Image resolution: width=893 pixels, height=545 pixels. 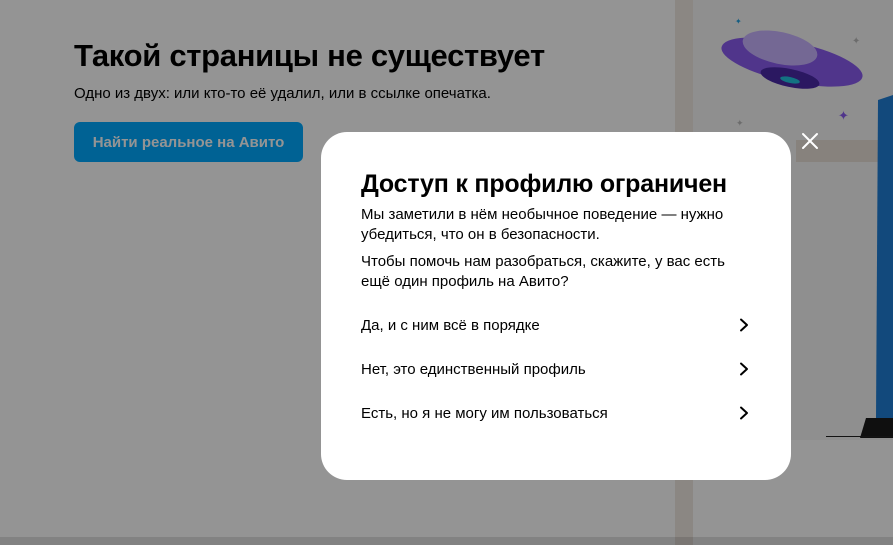 I want to click on option-yes-cannot-use: Есть, но я не могу им пользоваться, so click(x=556, y=413).